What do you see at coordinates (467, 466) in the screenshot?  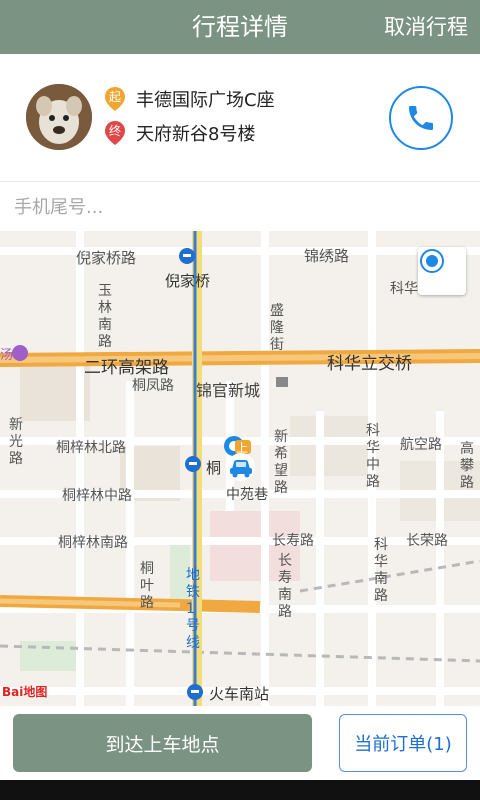 I see `map-label-gaopeng: 高攀路` at bounding box center [467, 466].